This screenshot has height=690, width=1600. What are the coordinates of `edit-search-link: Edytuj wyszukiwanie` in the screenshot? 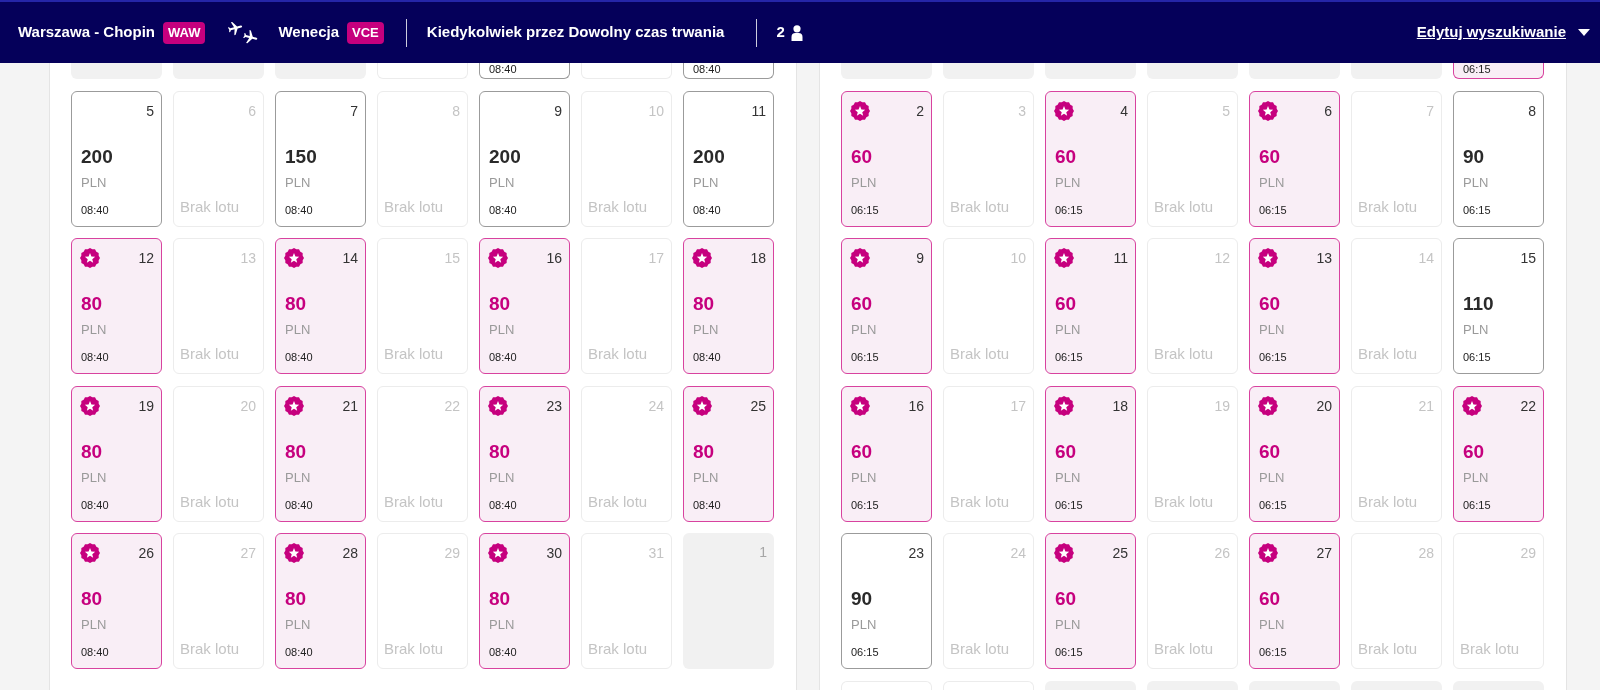 It's located at (1491, 32).